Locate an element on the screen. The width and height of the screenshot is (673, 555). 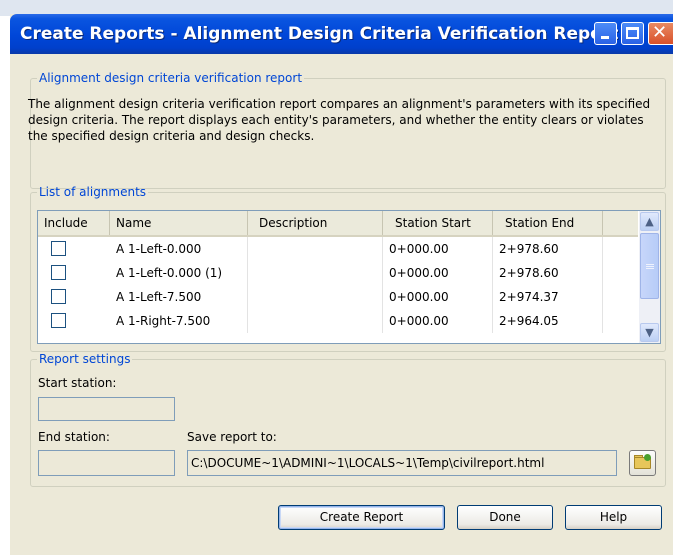
scroll-thumb is located at coordinates (649, 266).